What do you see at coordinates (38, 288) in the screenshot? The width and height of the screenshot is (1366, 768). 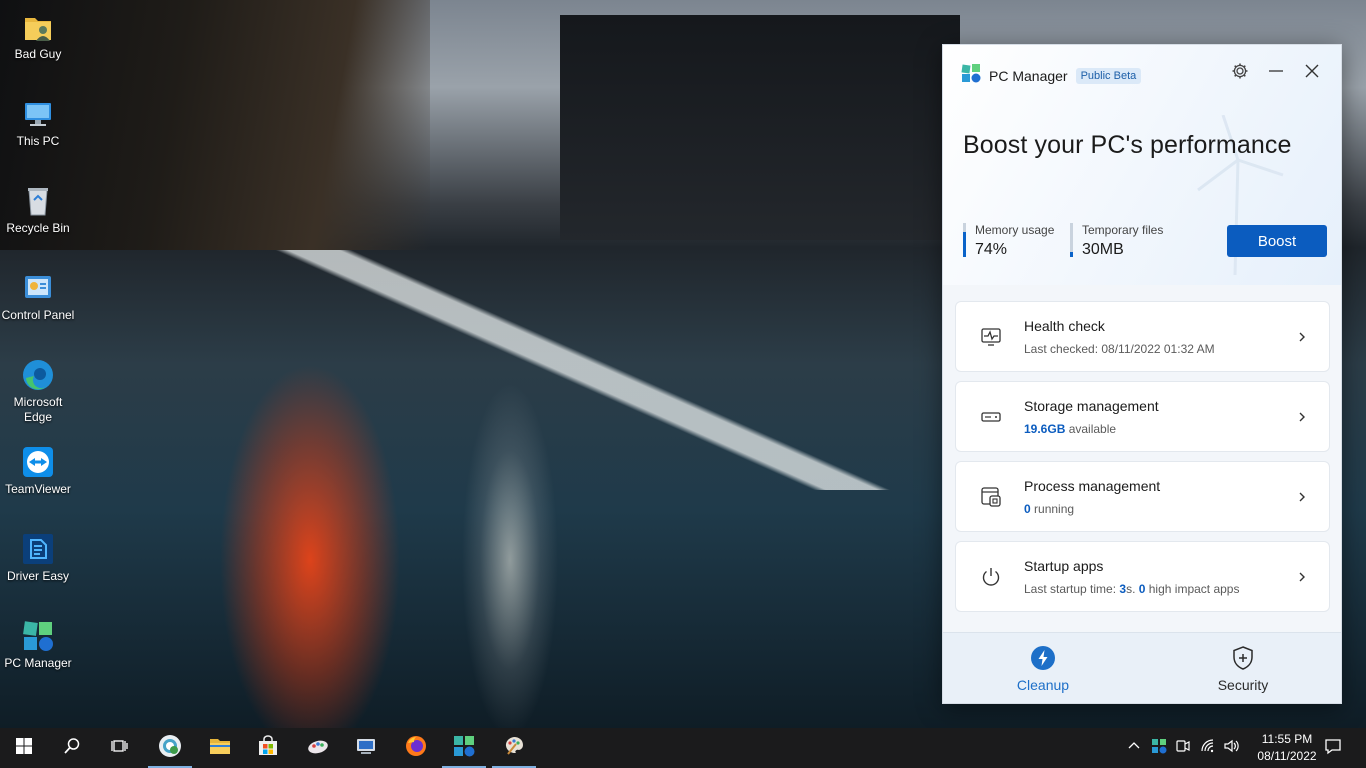 I see `control-panel-icon` at bounding box center [38, 288].